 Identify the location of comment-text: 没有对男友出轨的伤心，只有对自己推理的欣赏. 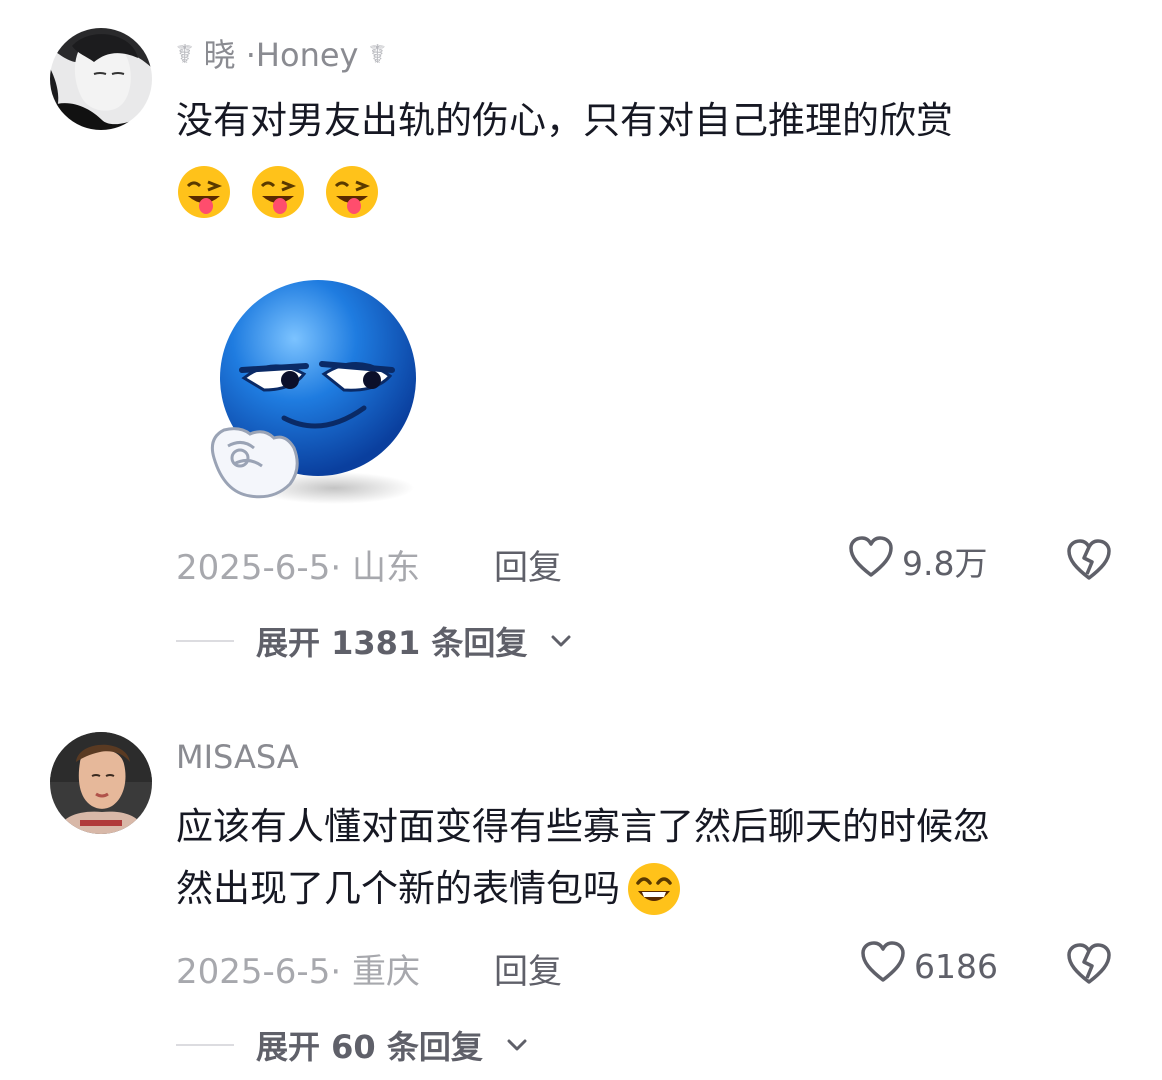
(651, 121).